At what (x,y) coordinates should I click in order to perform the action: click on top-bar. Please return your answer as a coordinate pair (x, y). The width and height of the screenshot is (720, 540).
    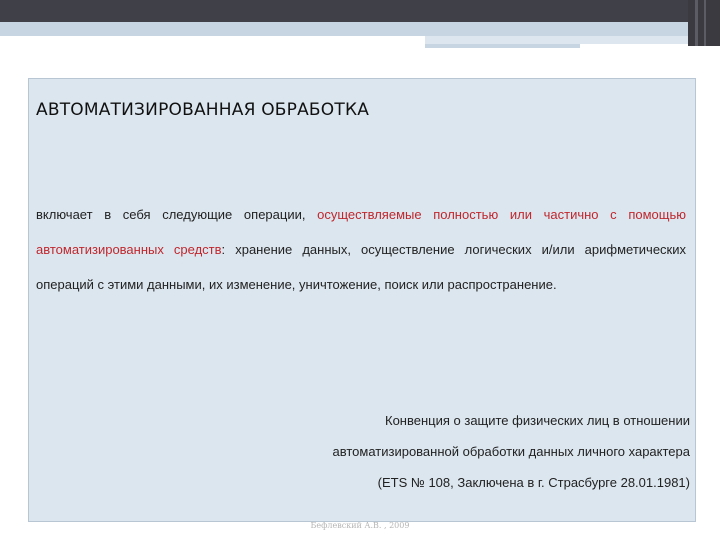
    Looking at the image, I should click on (360, 11).